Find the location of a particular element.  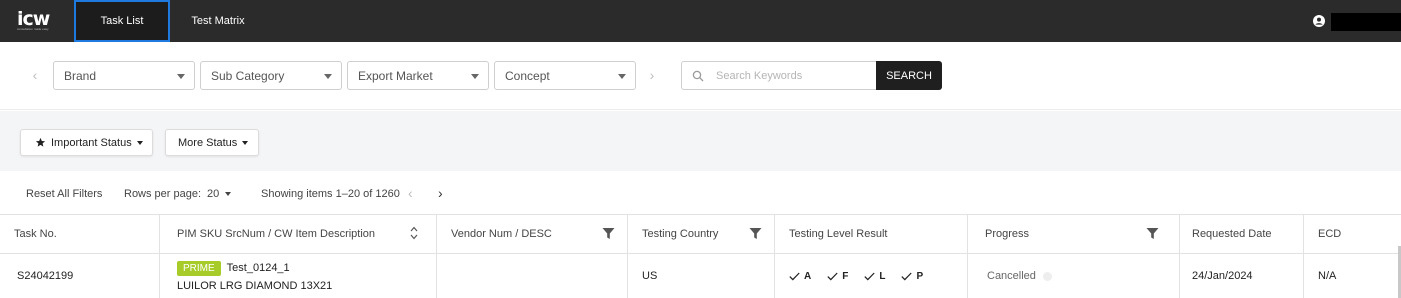

concept-select-label: Concept is located at coordinates (527, 75).